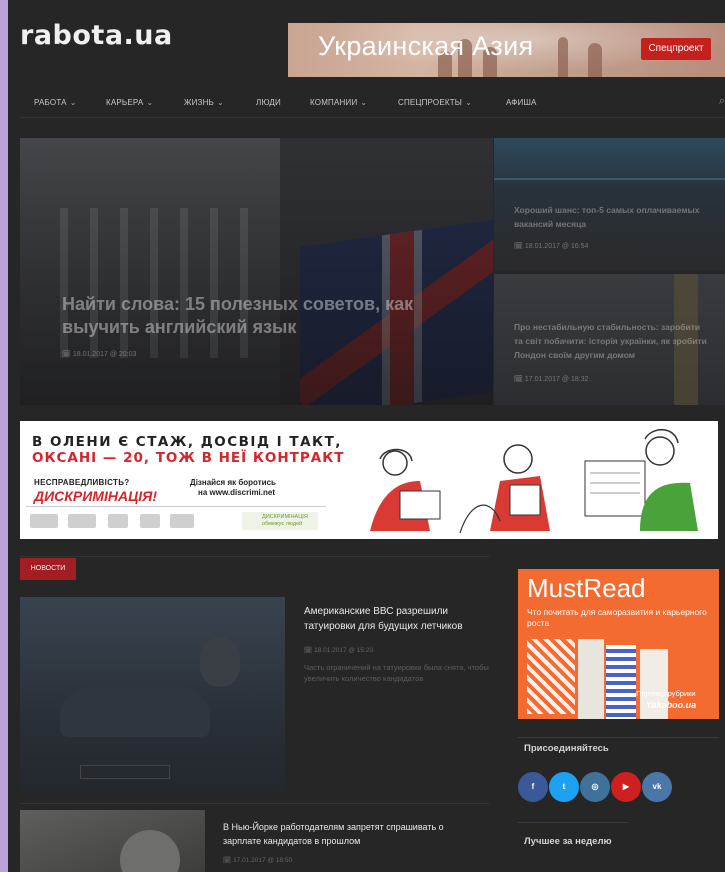 The width and height of the screenshot is (725, 872). What do you see at coordinates (112, 841) in the screenshot?
I see `article-2-image` at bounding box center [112, 841].